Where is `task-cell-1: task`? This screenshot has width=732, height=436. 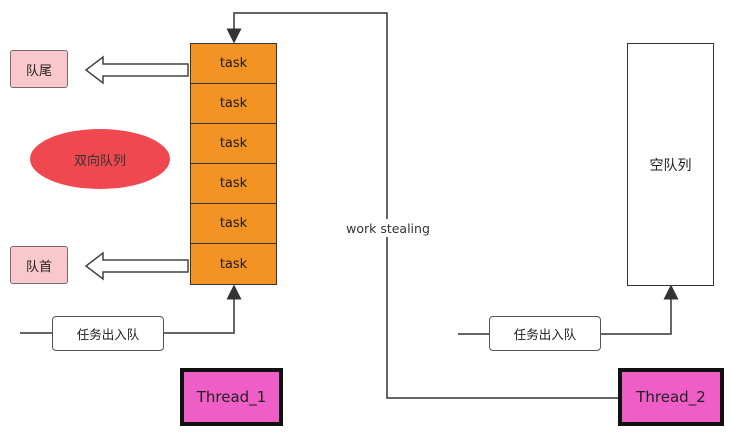
task-cell-1: task is located at coordinates (233, 63).